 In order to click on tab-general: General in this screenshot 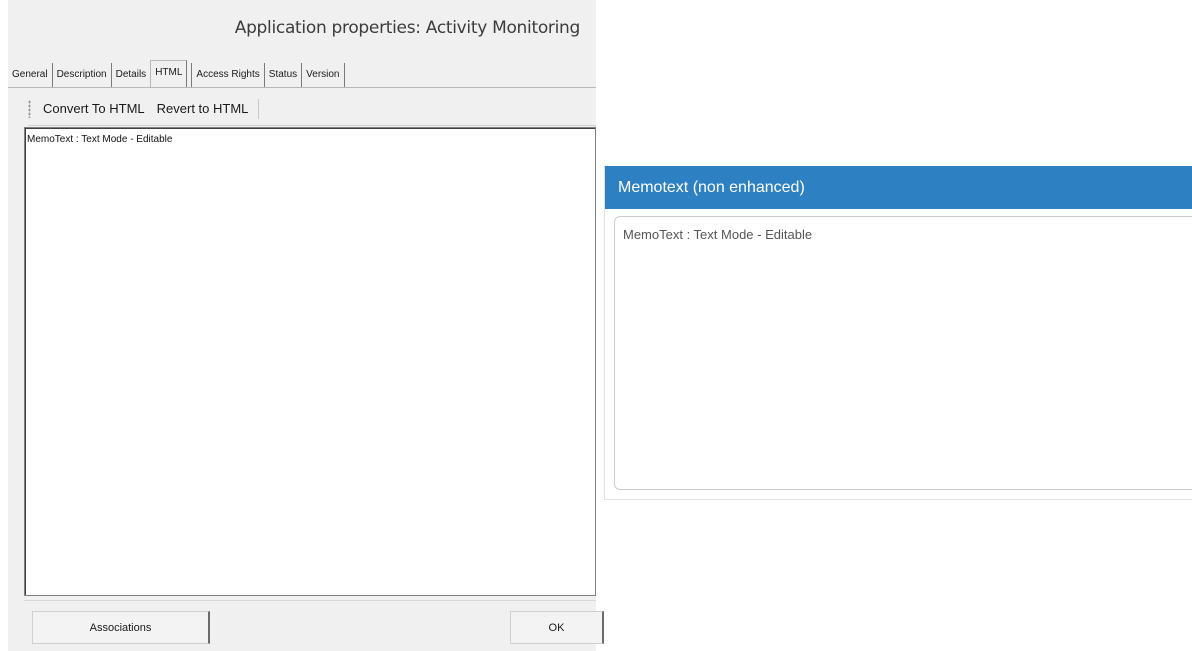, I will do `click(30, 75)`.